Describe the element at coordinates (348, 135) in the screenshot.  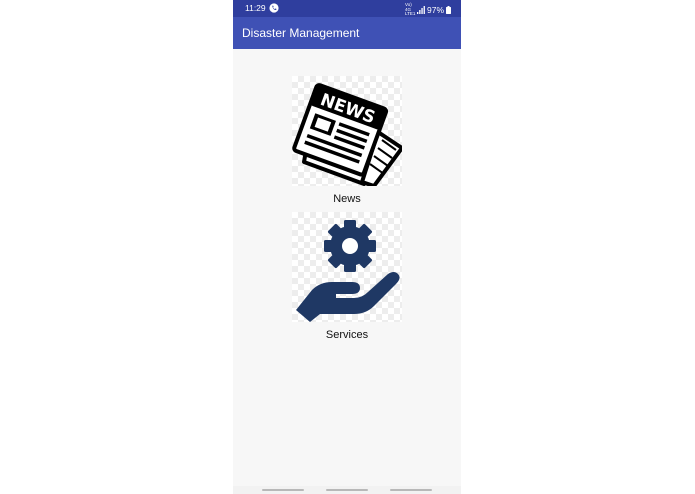
I see `newspaper-icon: NEWS` at that location.